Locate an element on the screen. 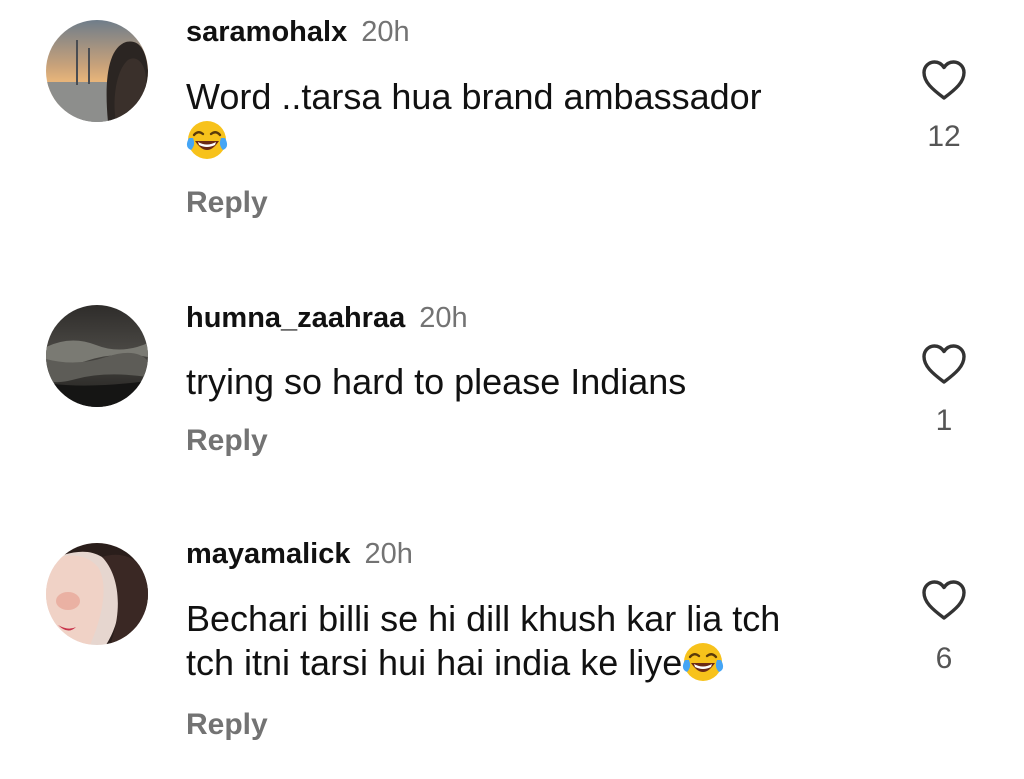 Image resolution: width=1024 pixels, height=779 pixels. comment-text: Word ..tarsa hua brand ambassador is located at coordinates (531, 119).